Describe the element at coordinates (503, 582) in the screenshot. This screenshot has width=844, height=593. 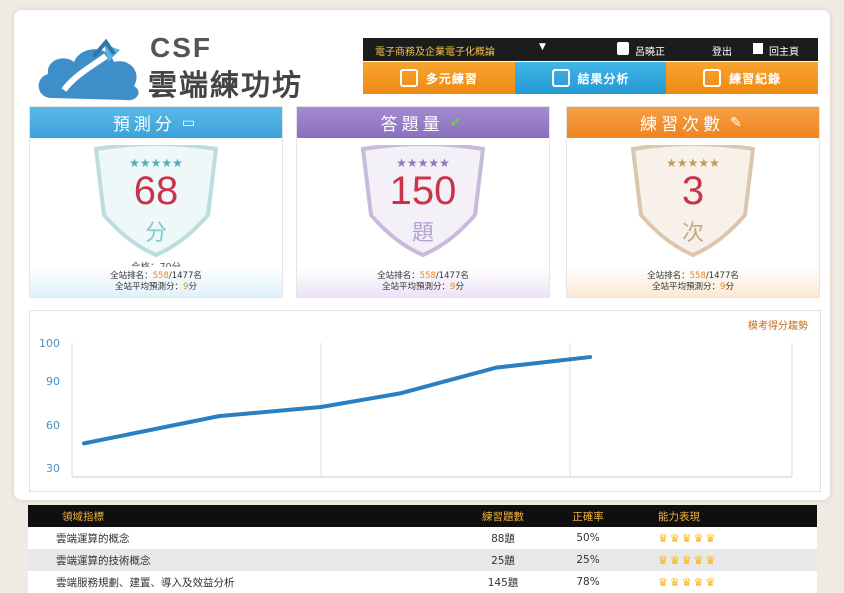
I see `row-count: 145題` at that location.